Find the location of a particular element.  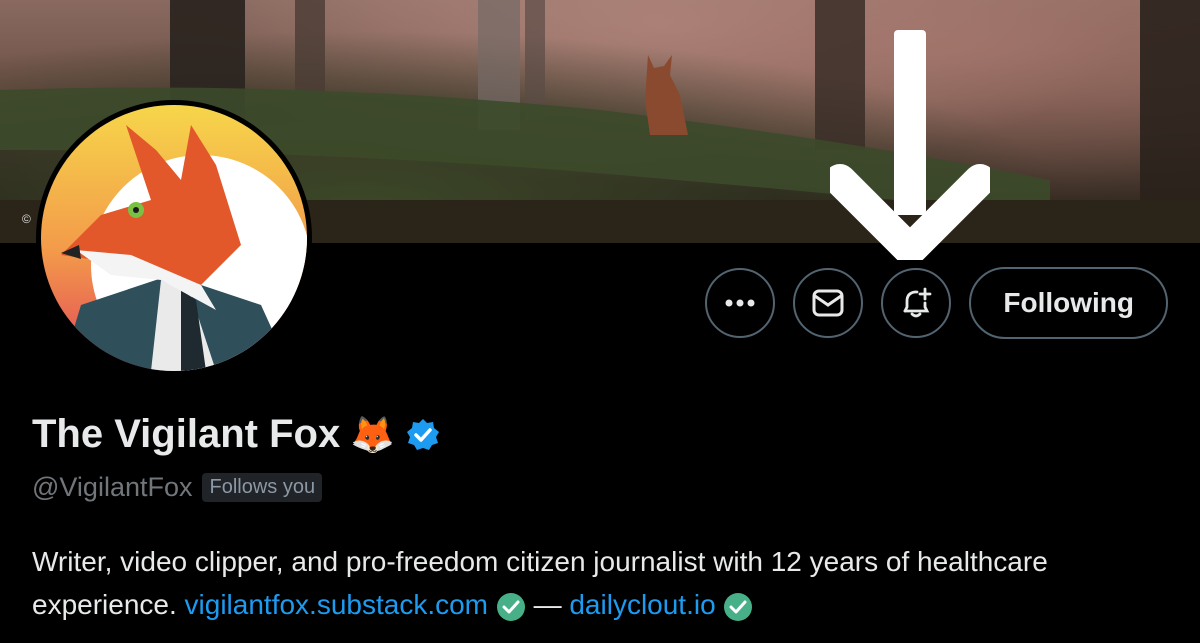

profile-name-row: The Vigilant Fox 🦊 is located at coordinates (236, 434).